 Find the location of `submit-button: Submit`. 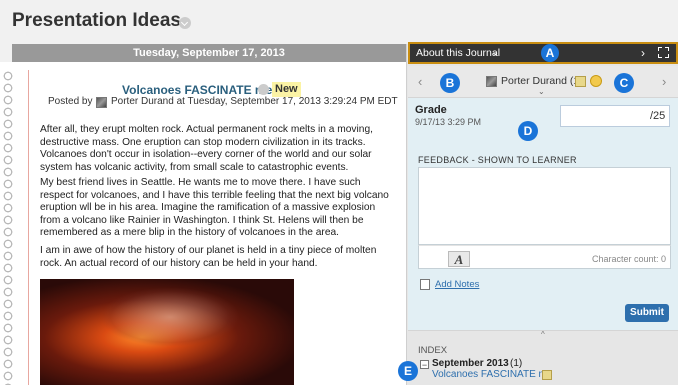

submit-button: Submit is located at coordinates (647, 313).